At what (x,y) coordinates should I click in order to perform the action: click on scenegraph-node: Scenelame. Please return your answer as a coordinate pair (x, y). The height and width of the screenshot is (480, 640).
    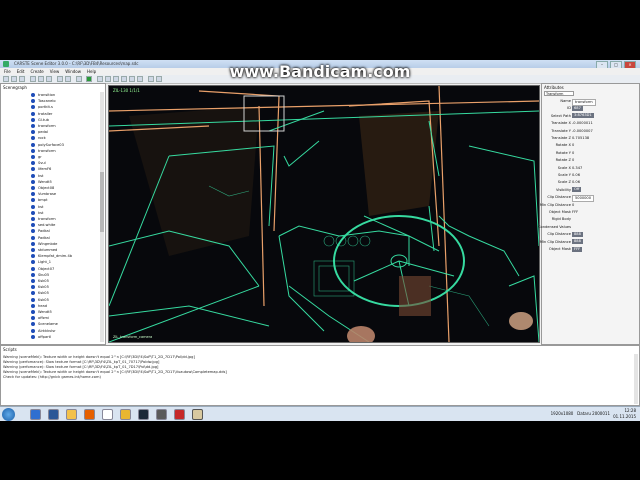
    Looking at the image, I should click on (44, 324).